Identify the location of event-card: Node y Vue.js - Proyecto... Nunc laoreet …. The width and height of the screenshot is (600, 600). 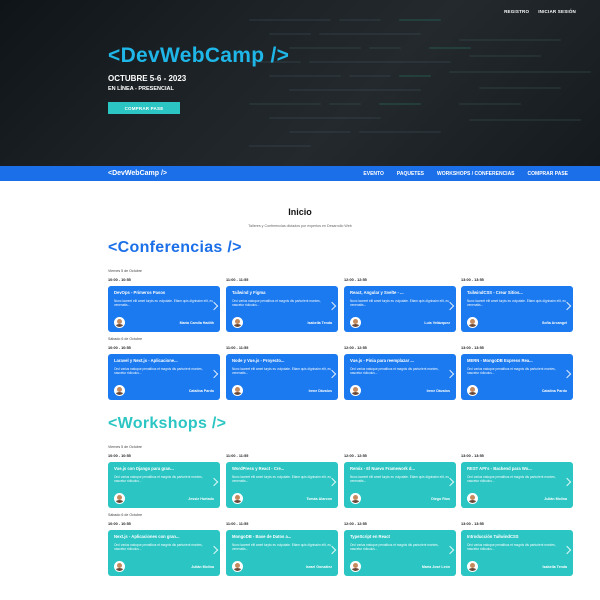
(282, 377).